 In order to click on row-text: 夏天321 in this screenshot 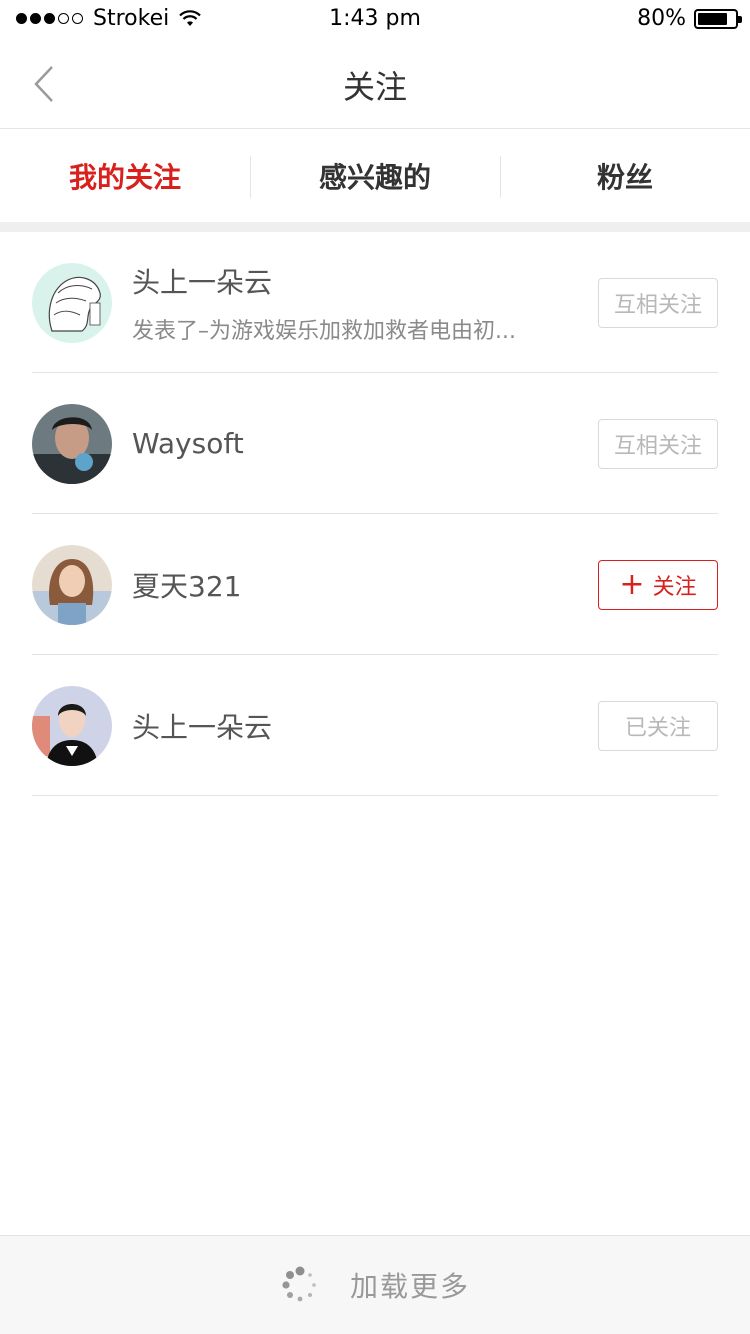, I will do `click(355, 584)`.